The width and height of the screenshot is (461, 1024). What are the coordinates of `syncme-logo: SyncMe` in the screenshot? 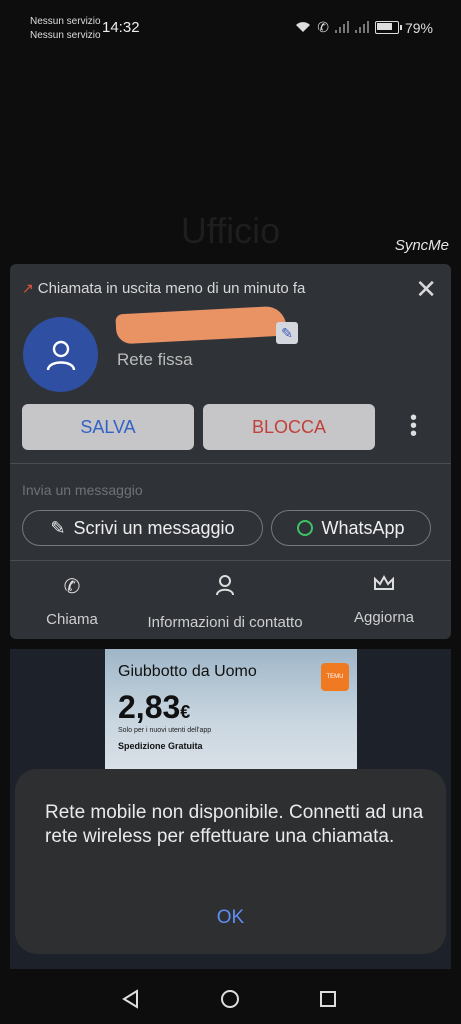 It's located at (421, 245).